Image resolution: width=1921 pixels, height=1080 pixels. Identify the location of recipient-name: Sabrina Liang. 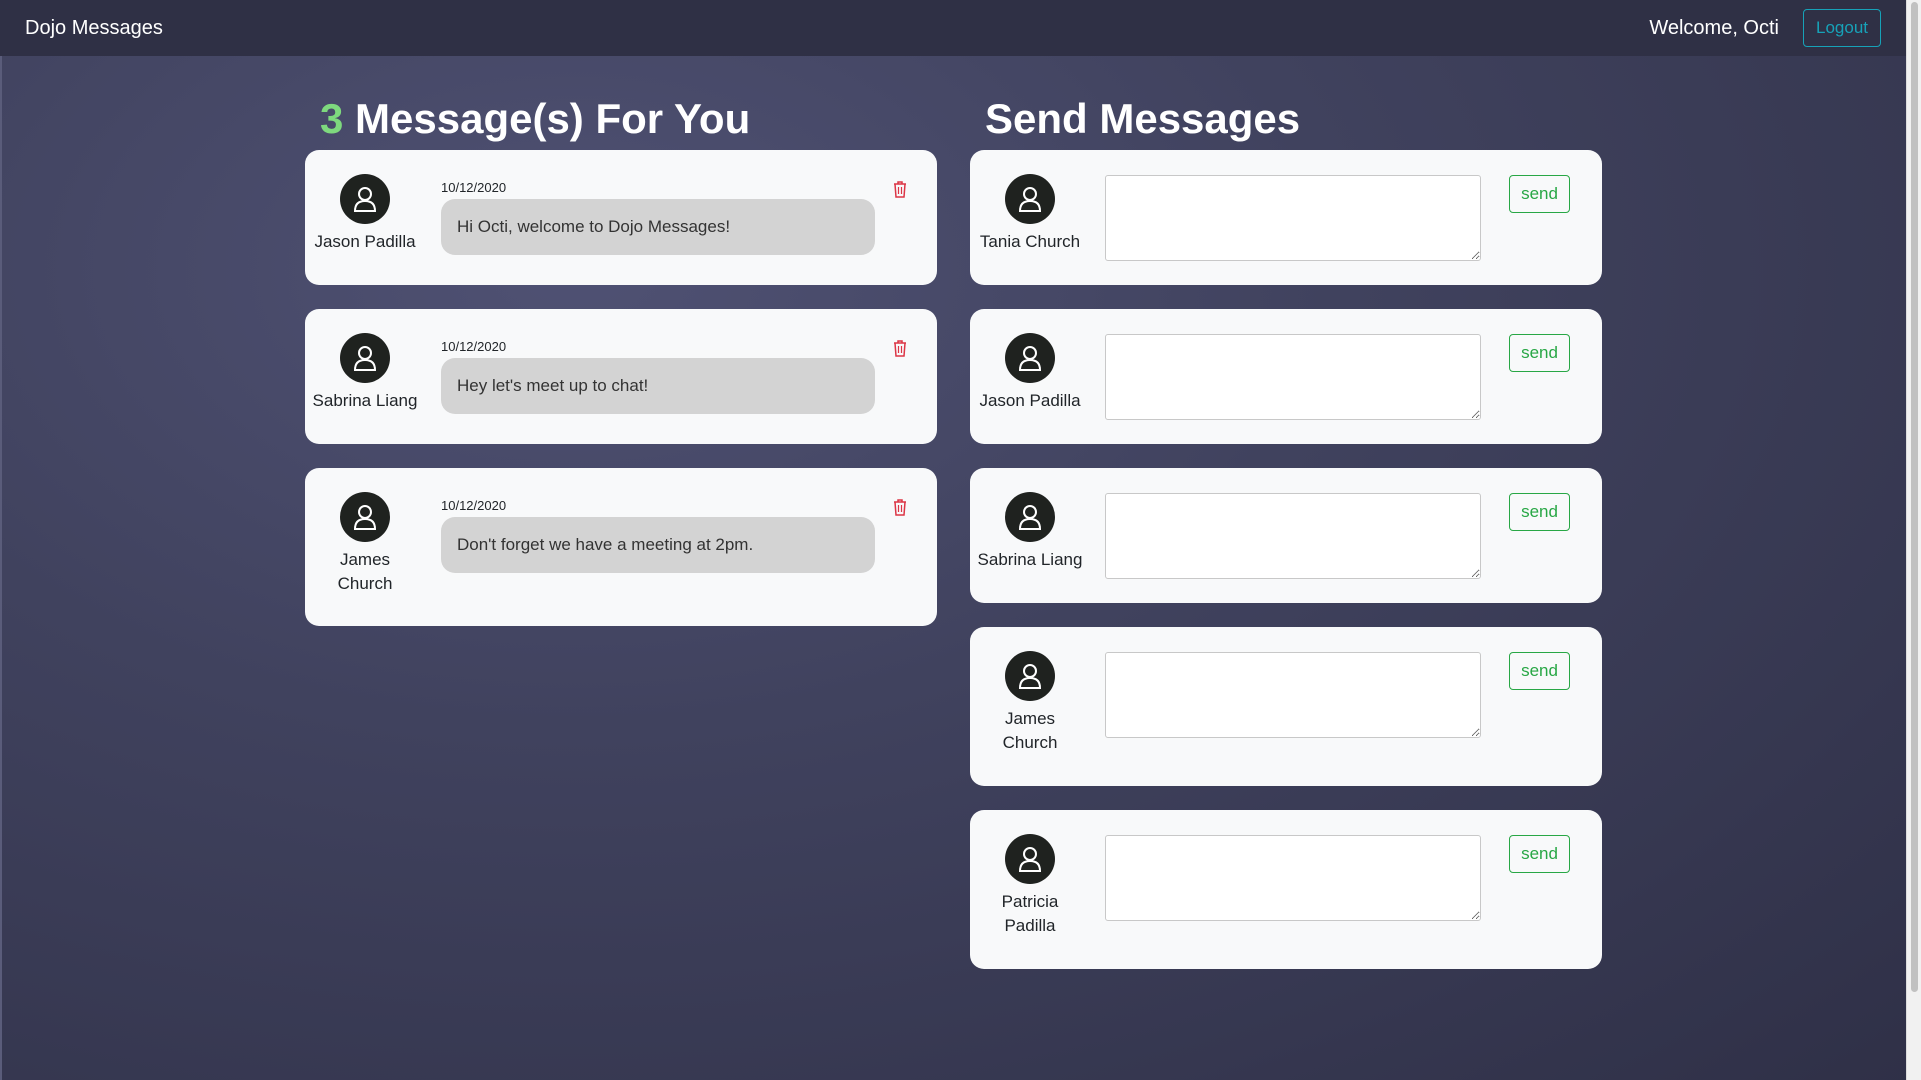
(1030, 559).